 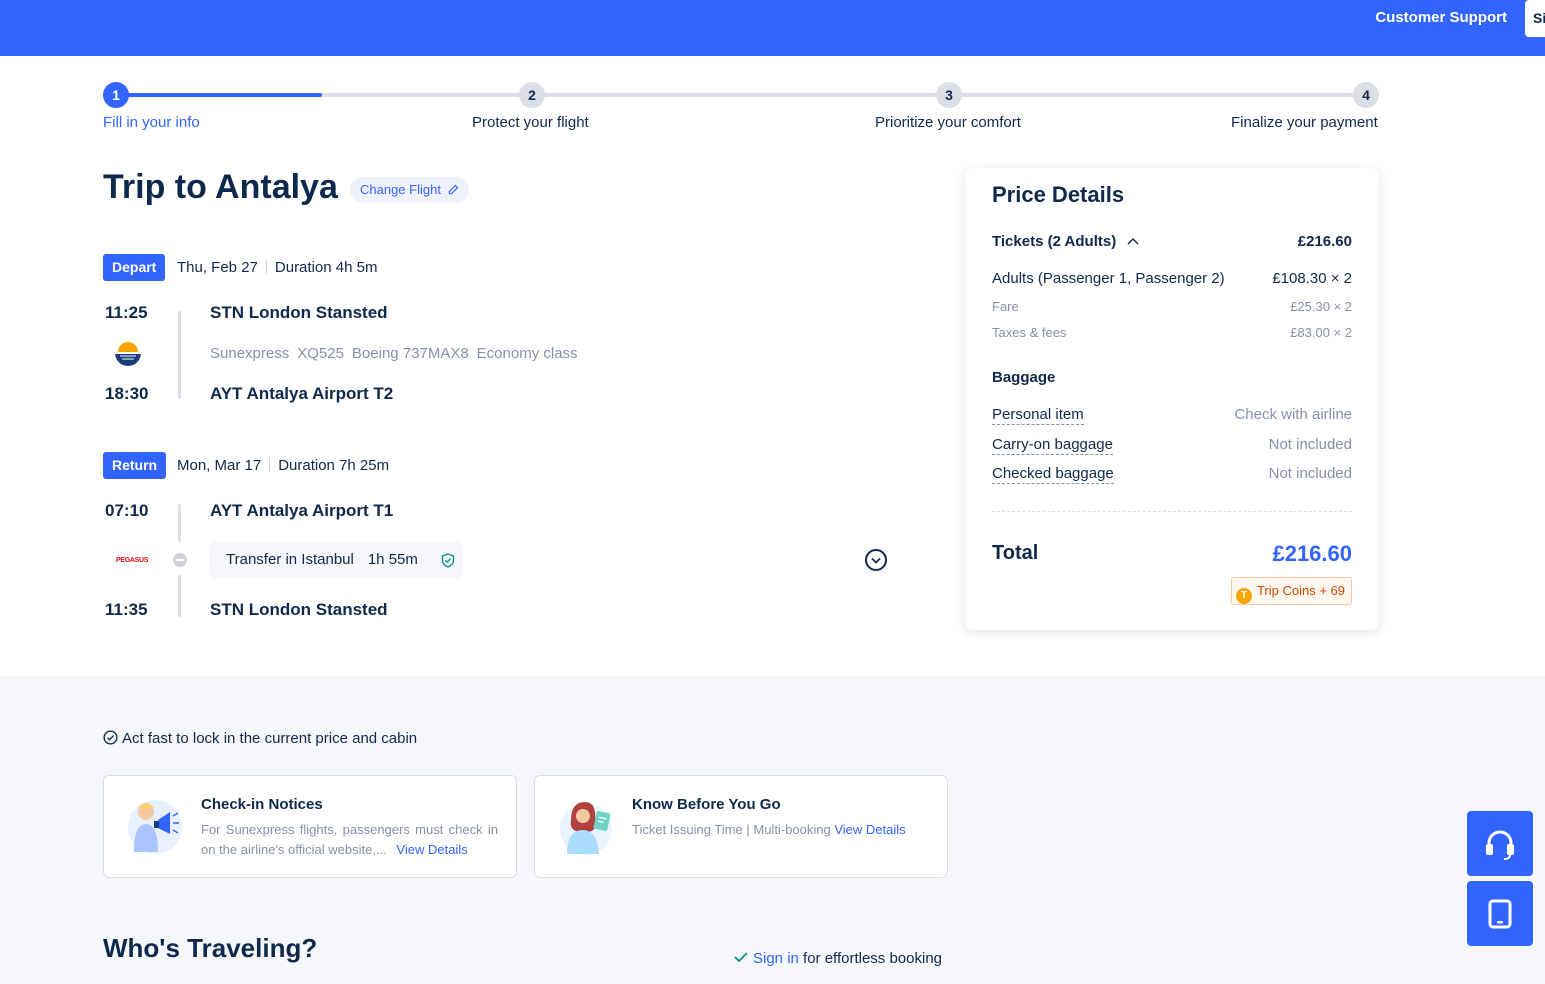 What do you see at coordinates (1053, 474) in the screenshot?
I see `checked-baggage-label: Checked baggage` at bounding box center [1053, 474].